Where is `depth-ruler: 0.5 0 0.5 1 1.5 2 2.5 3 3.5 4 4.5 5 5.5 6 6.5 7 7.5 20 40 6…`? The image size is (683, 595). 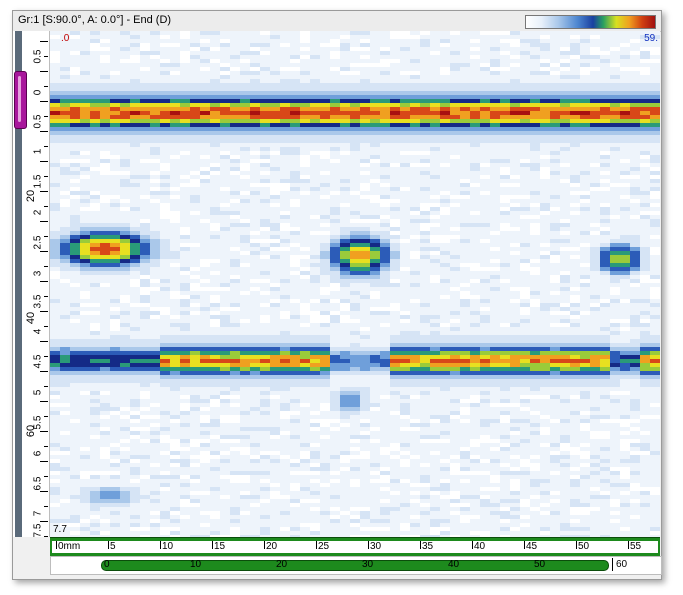
depth-ruler: 0.5 0 0.5 1 1.5 2 2.5 3 3.5 4 4.5 5 5.5 6 6.5 7 7.5 20 40 6… is located at coordinates (31, 284).